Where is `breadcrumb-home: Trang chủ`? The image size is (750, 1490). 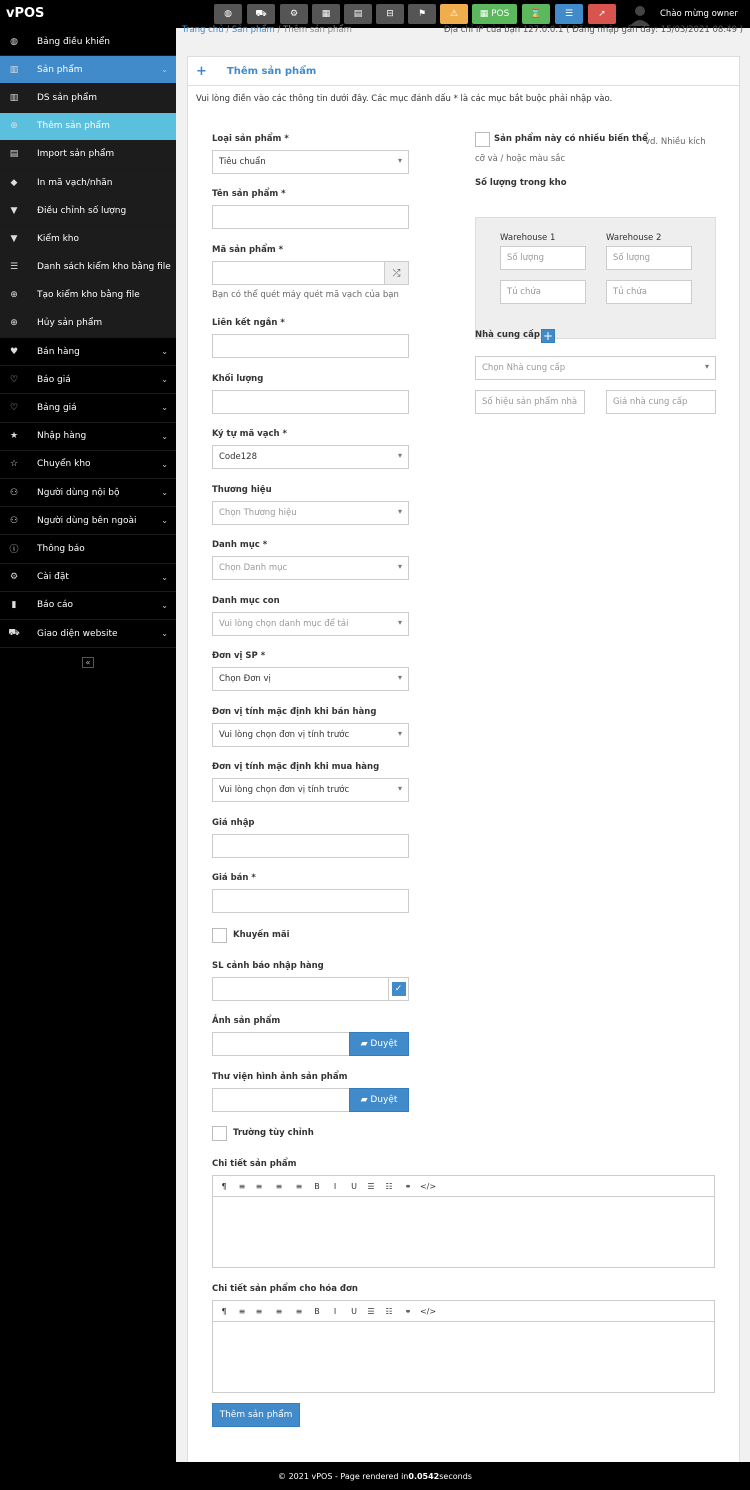 breadcrumb-home: Trang chủ is located at coordinates (203, 30).